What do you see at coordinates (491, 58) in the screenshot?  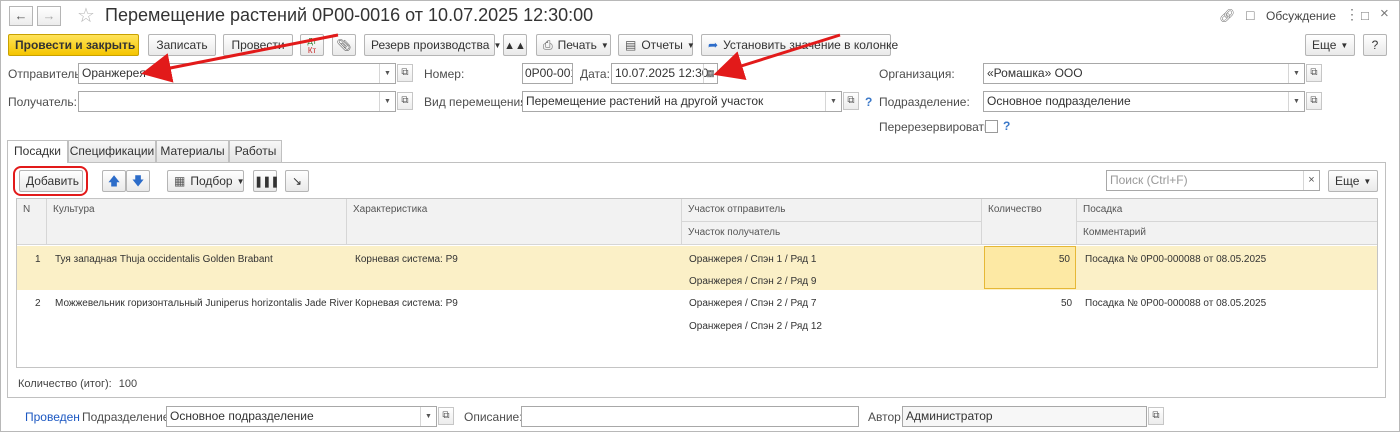 I see `annotation-arrows` at bounding box center [491, 58].